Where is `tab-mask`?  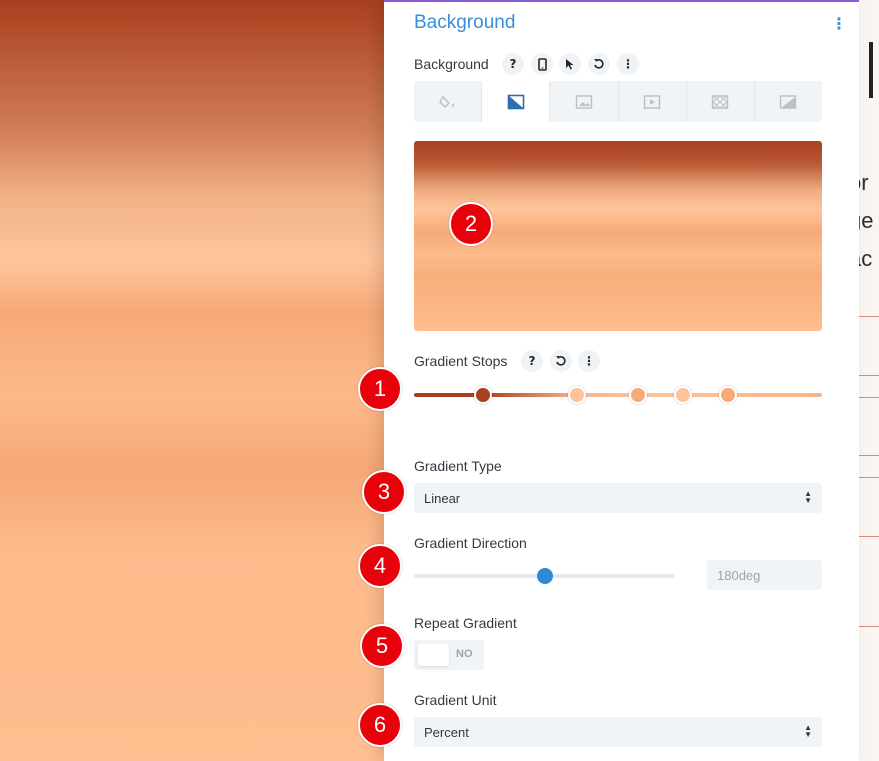 tab-mask is located at coordinates (788, 101).